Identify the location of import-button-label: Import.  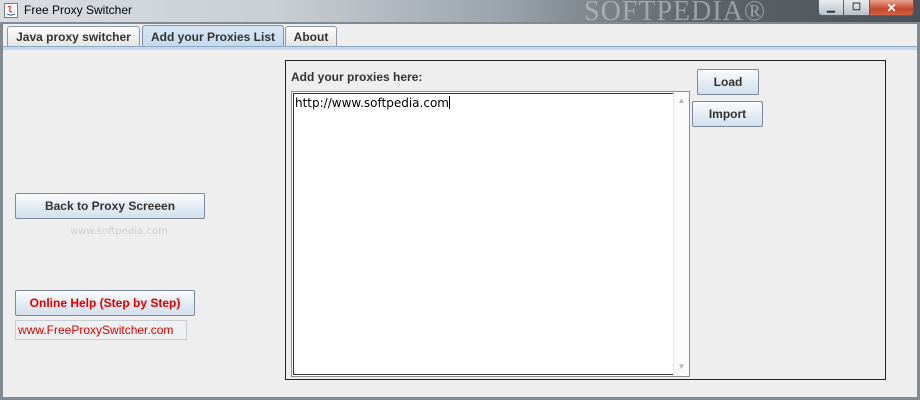
(727, 114).